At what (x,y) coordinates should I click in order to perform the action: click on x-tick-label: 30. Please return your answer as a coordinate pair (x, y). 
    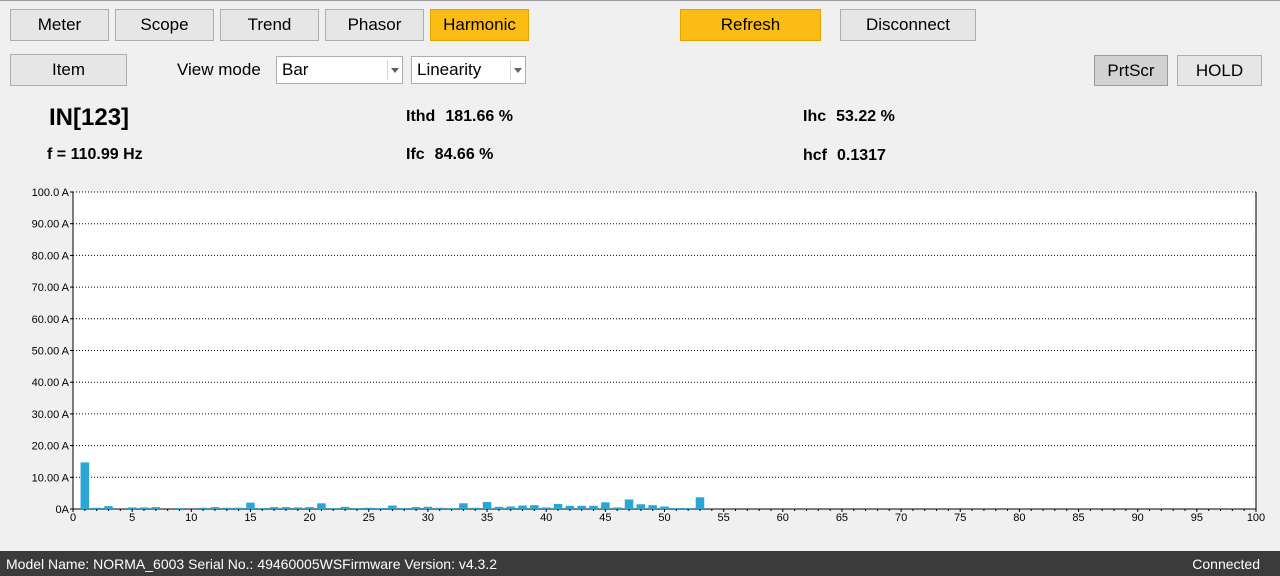
    Looking at the image, I should click on (428, 518).